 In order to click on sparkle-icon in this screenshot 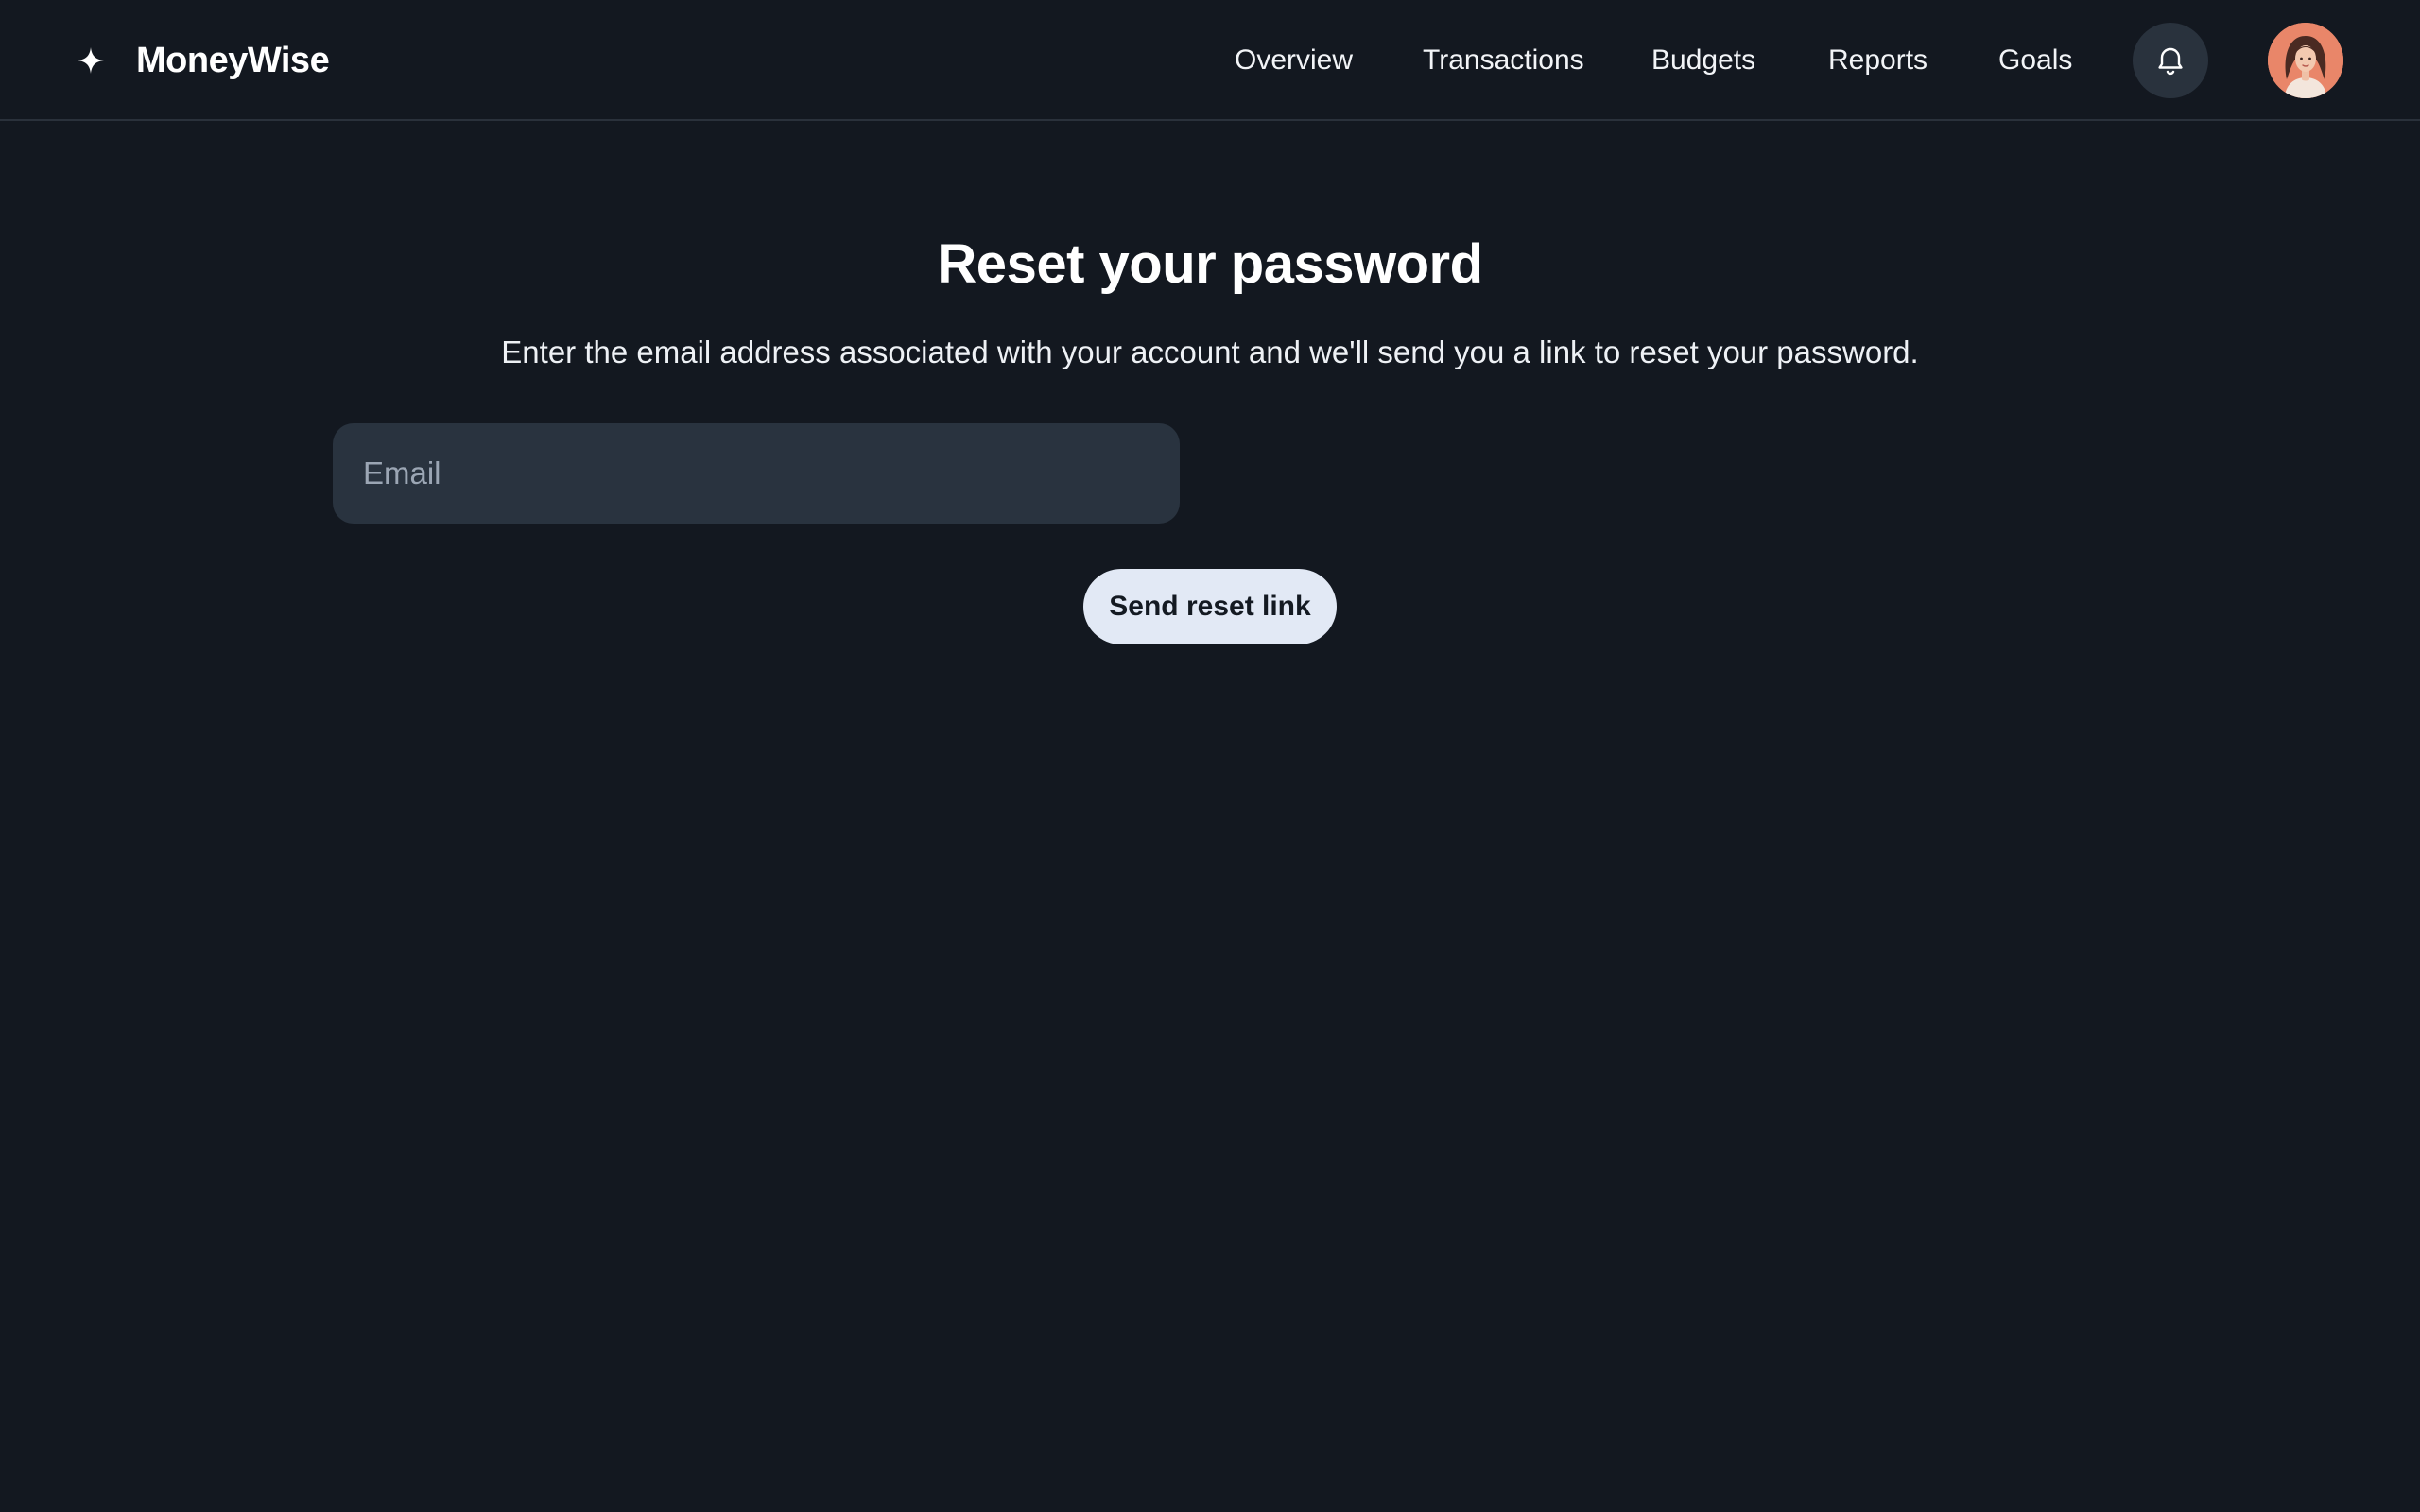, I will do `click(91, 60)`.